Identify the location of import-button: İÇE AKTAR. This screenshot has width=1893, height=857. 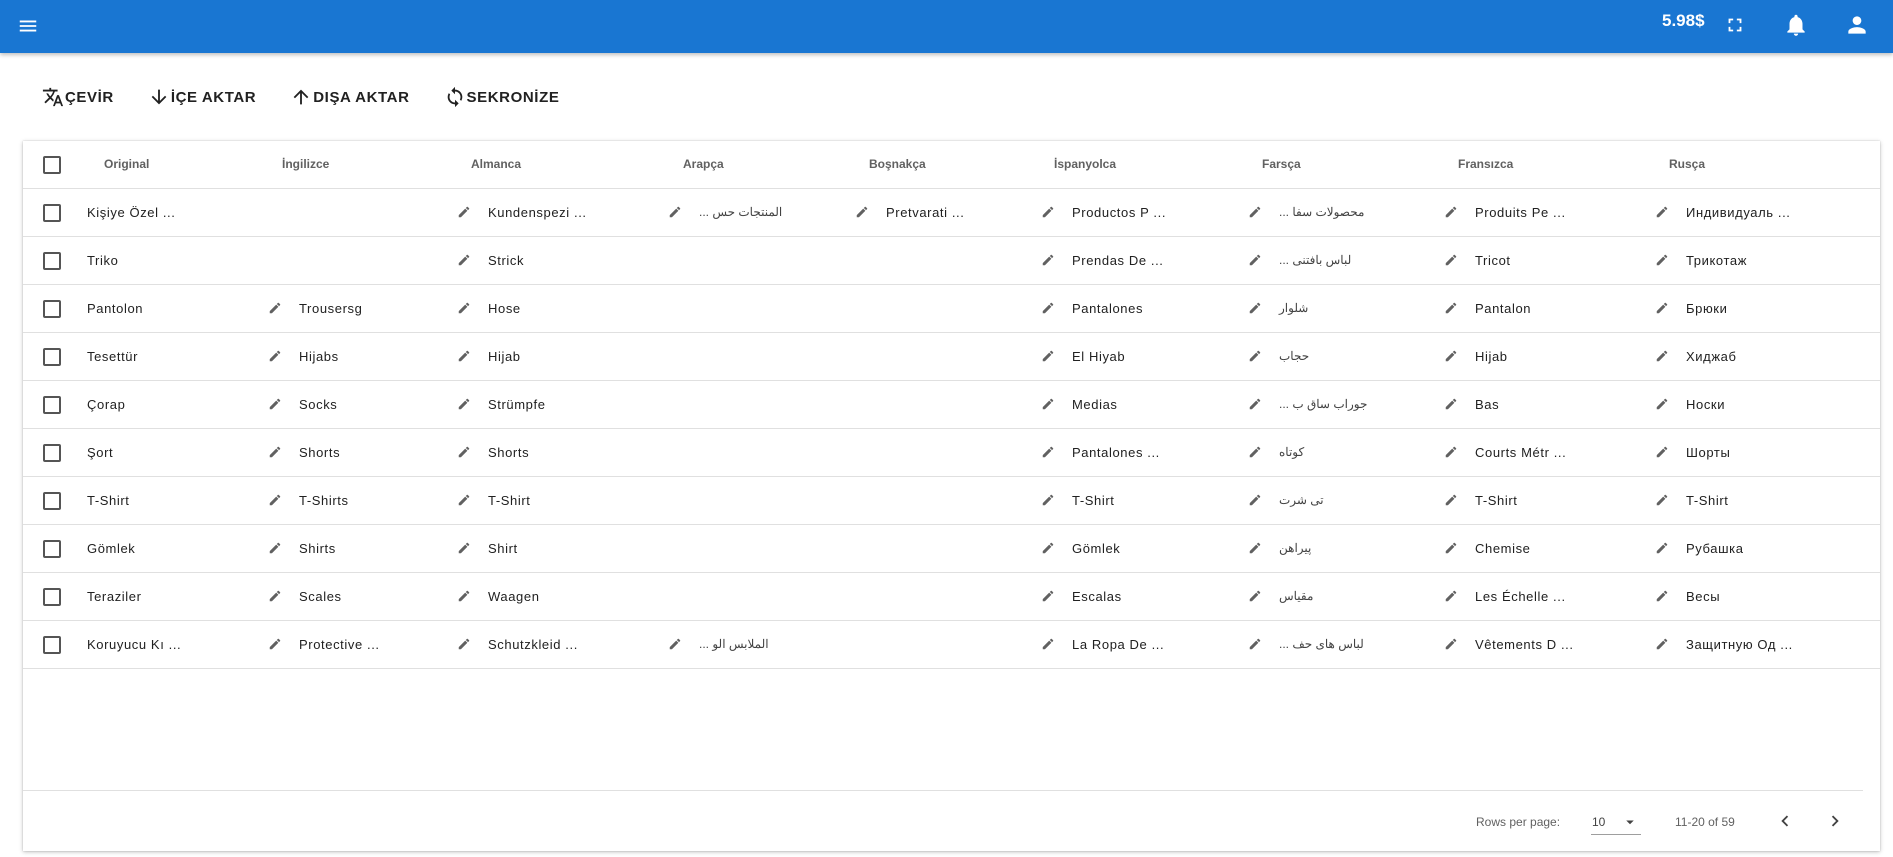
(202, 97).